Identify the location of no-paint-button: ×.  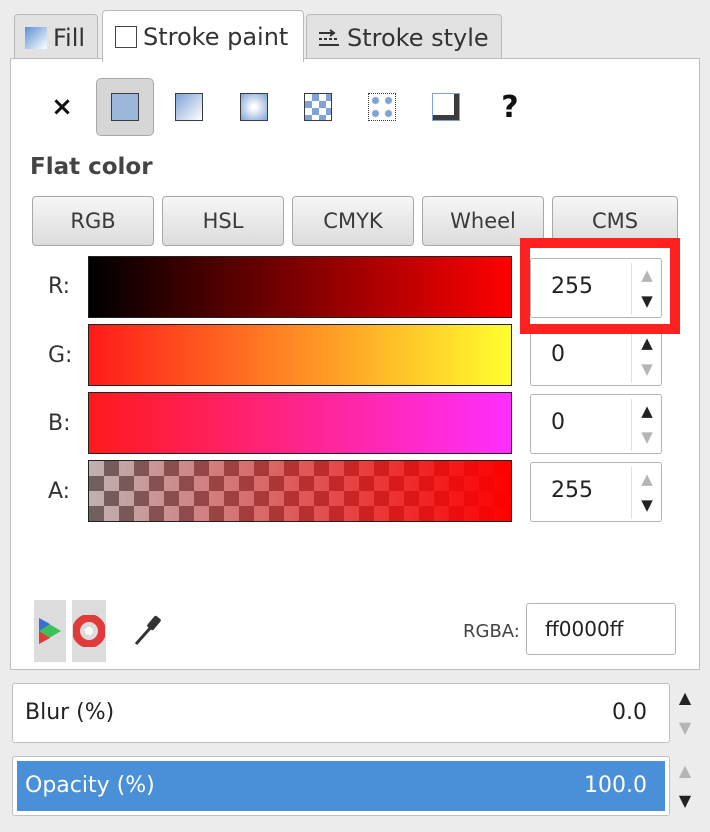
(62, 107).